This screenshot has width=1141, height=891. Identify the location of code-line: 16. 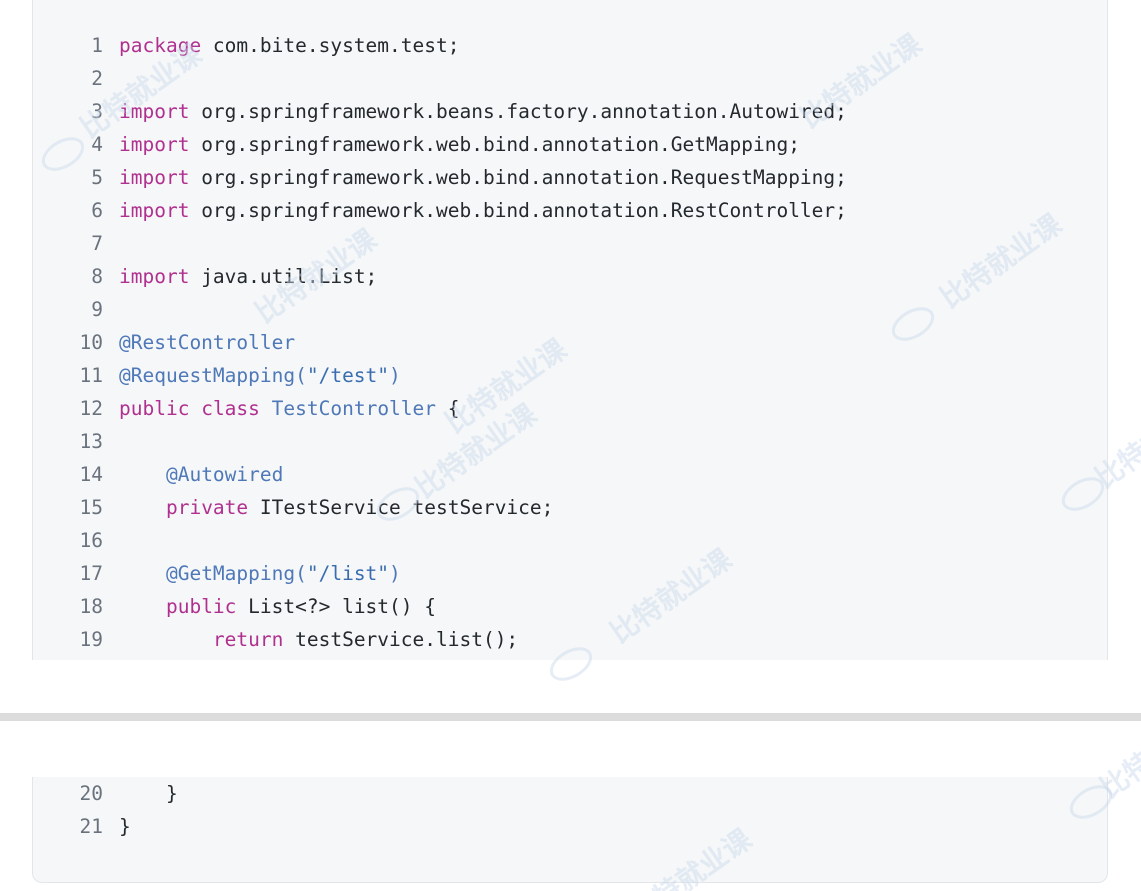
(570, 540).